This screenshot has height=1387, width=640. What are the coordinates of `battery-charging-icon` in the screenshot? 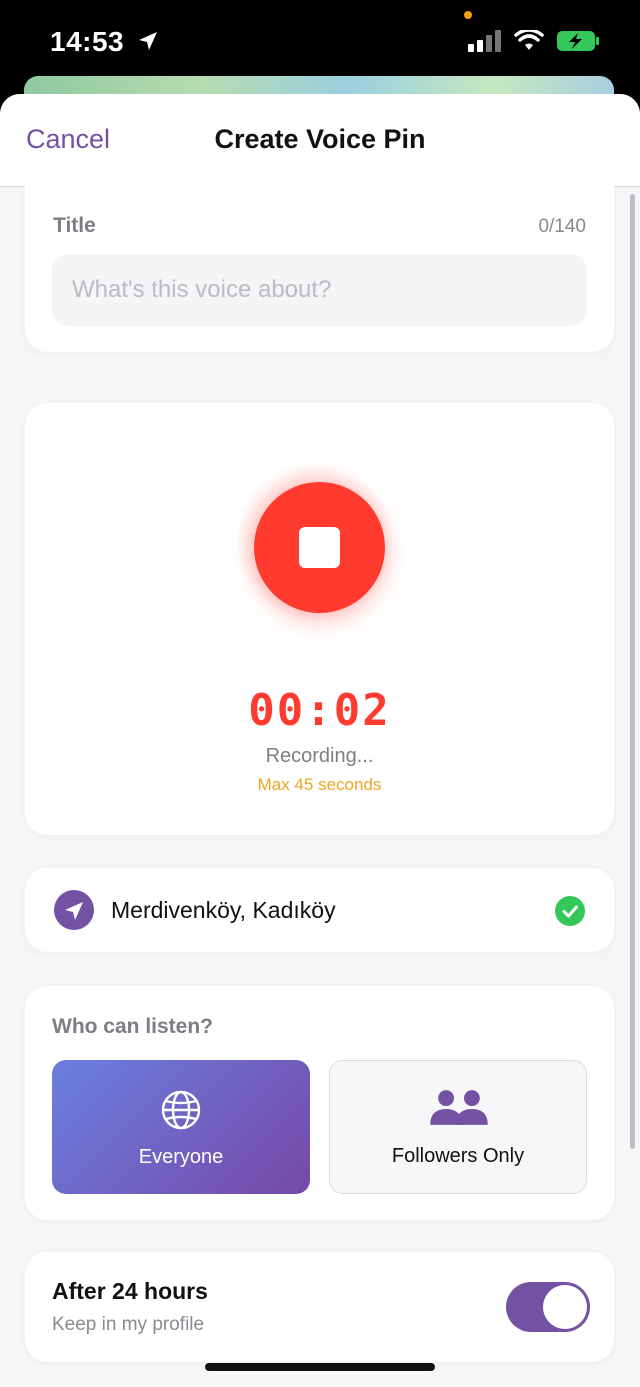 It's located at (578, 41).